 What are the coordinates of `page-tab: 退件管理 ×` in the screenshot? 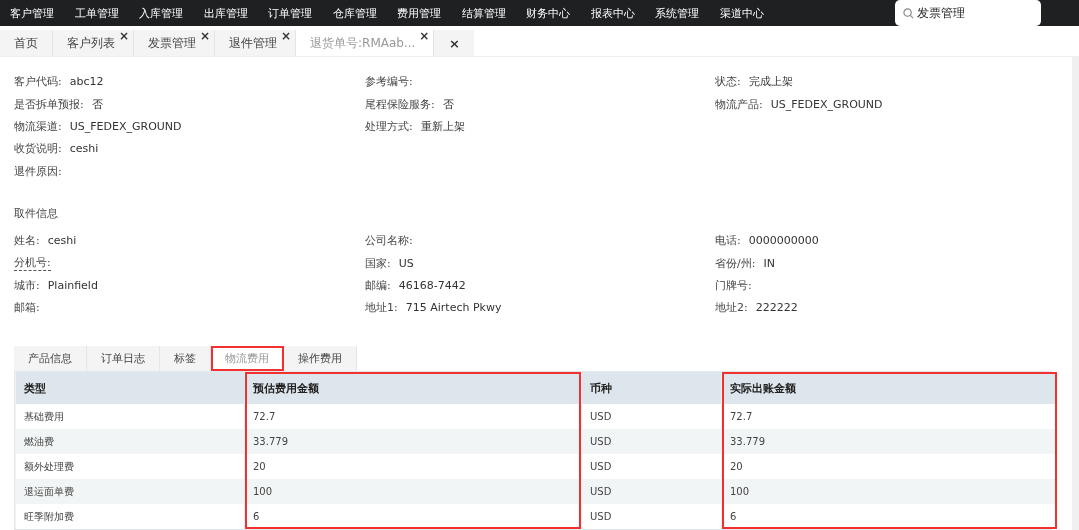 It's located at (255, 43).